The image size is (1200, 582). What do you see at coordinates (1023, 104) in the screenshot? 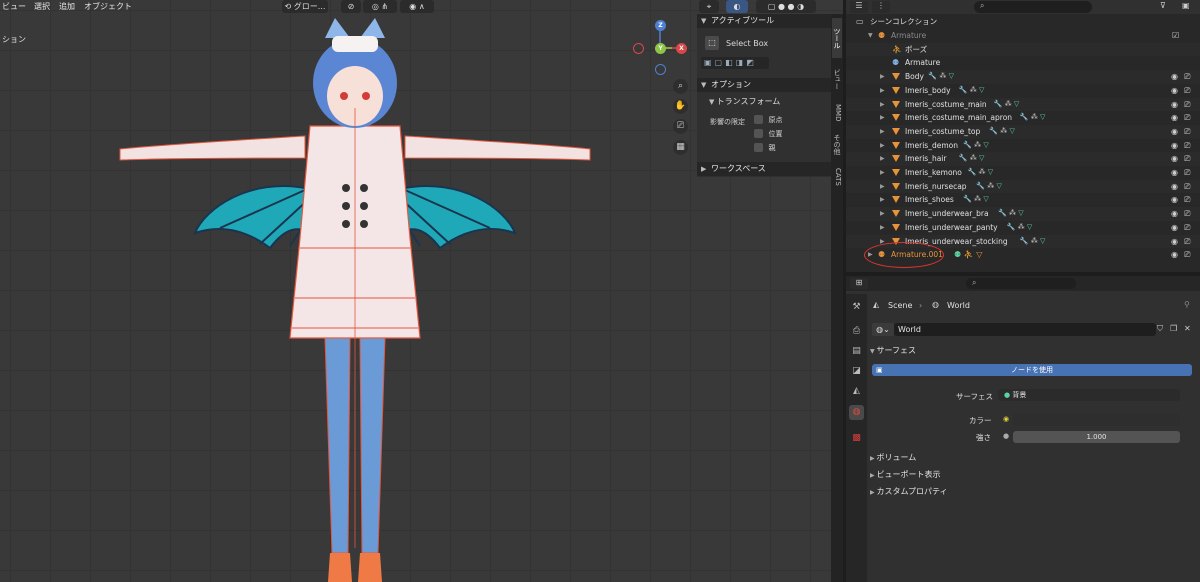
I see `outliner-row: ▶ Imeris_costume_main 🔧 ⁂ ▽ ◉ ⎚` at bounding box center [1023, 104].